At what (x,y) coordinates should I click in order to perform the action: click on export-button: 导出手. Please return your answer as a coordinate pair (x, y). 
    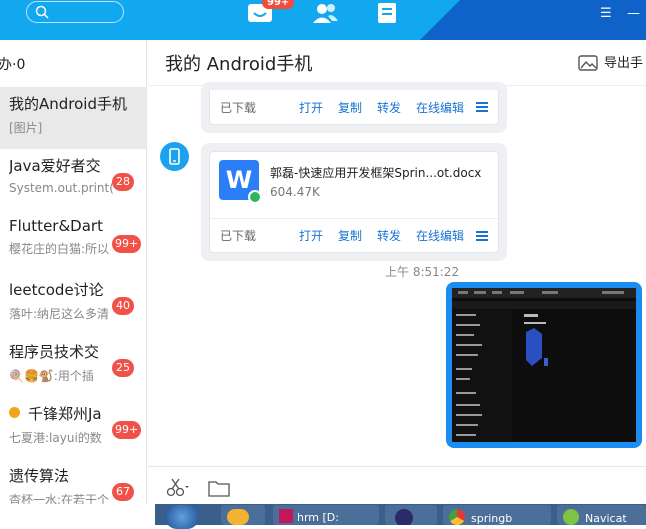
    Looking at the image, I should click on (610, 61).